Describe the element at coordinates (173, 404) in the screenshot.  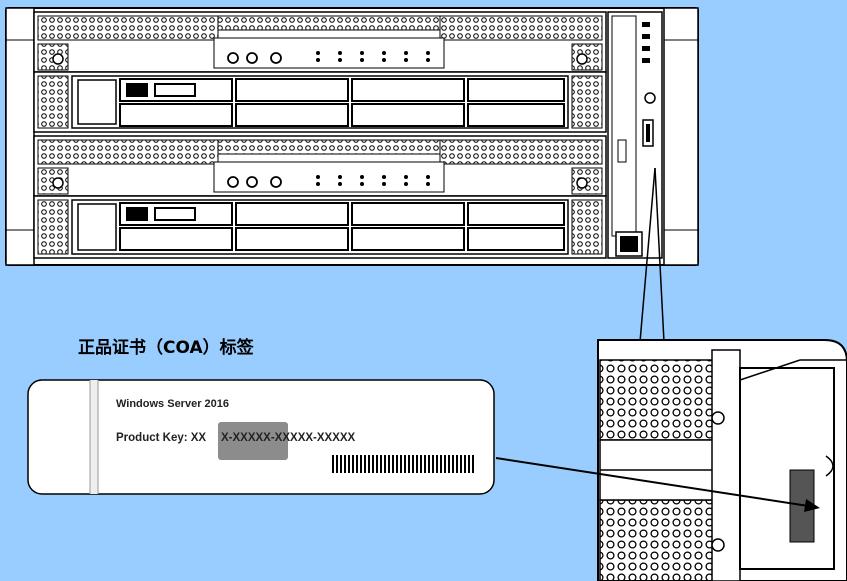
I see `coa-os-name: Windows Server 2016` at that location.